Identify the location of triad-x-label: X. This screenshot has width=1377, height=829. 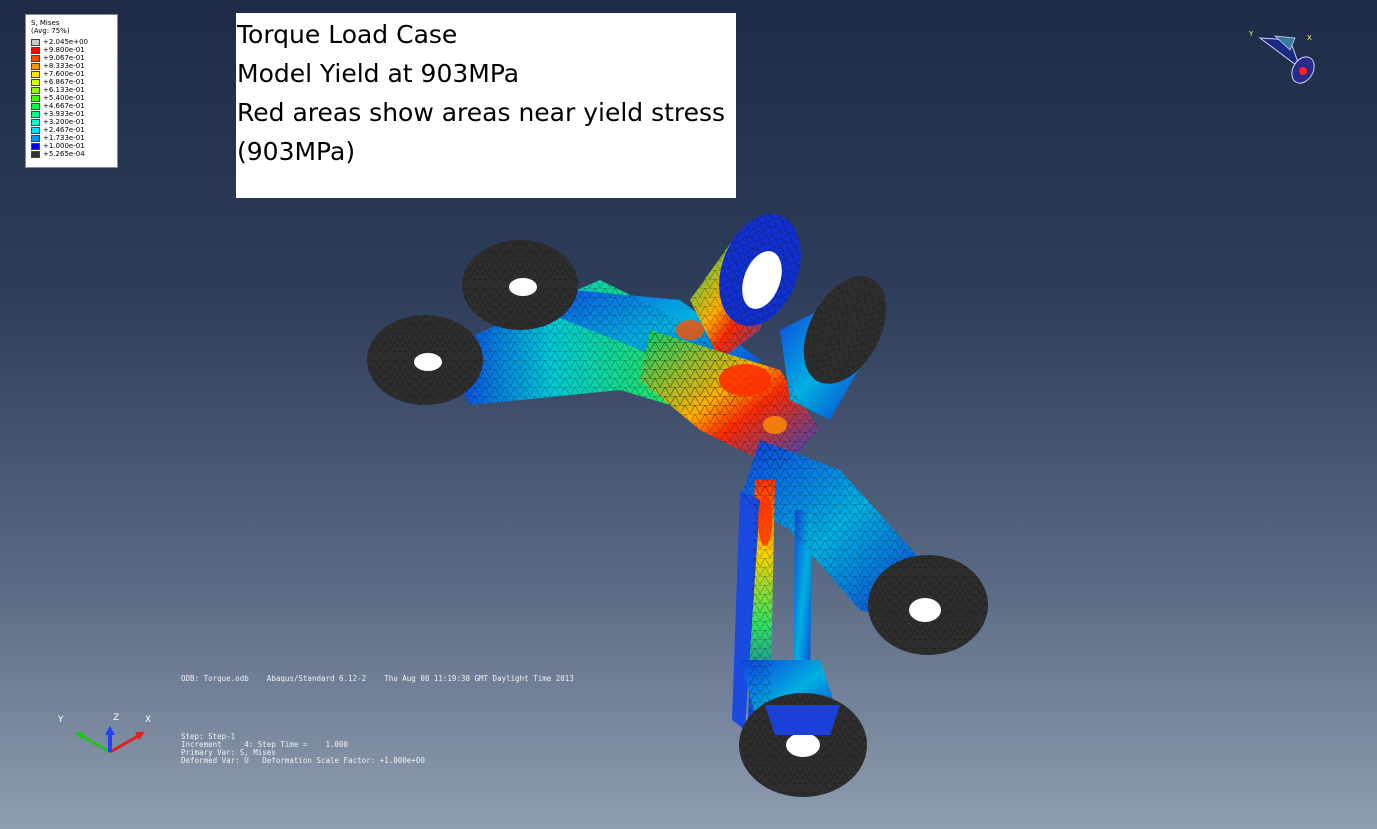
(148, 720).